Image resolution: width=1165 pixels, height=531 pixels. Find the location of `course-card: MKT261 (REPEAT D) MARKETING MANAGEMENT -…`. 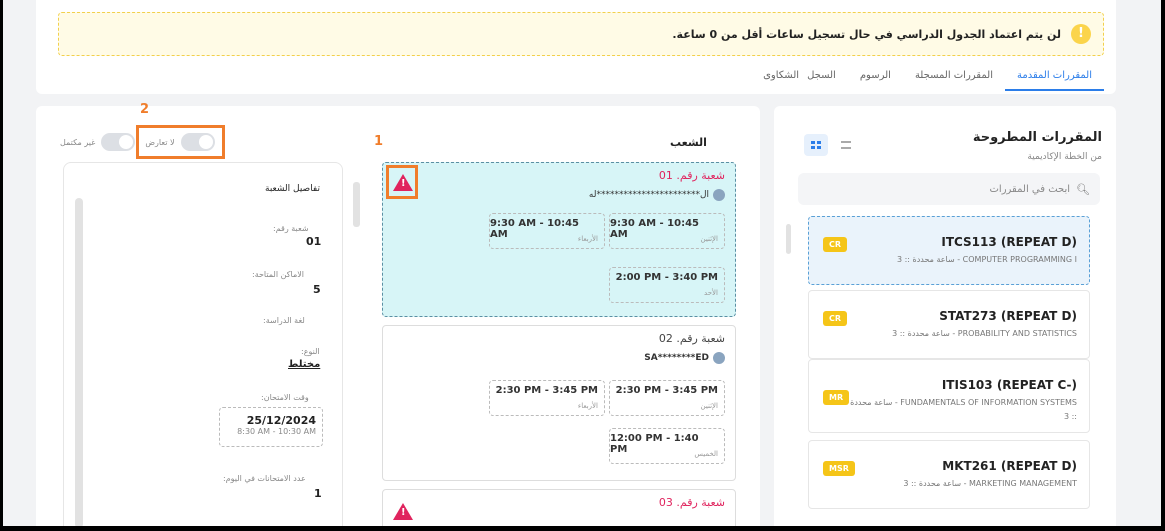

course-card: MKT261 (REPEAT D) MARKETING MANAGEMENT -… is located at coordinates (949, 474).